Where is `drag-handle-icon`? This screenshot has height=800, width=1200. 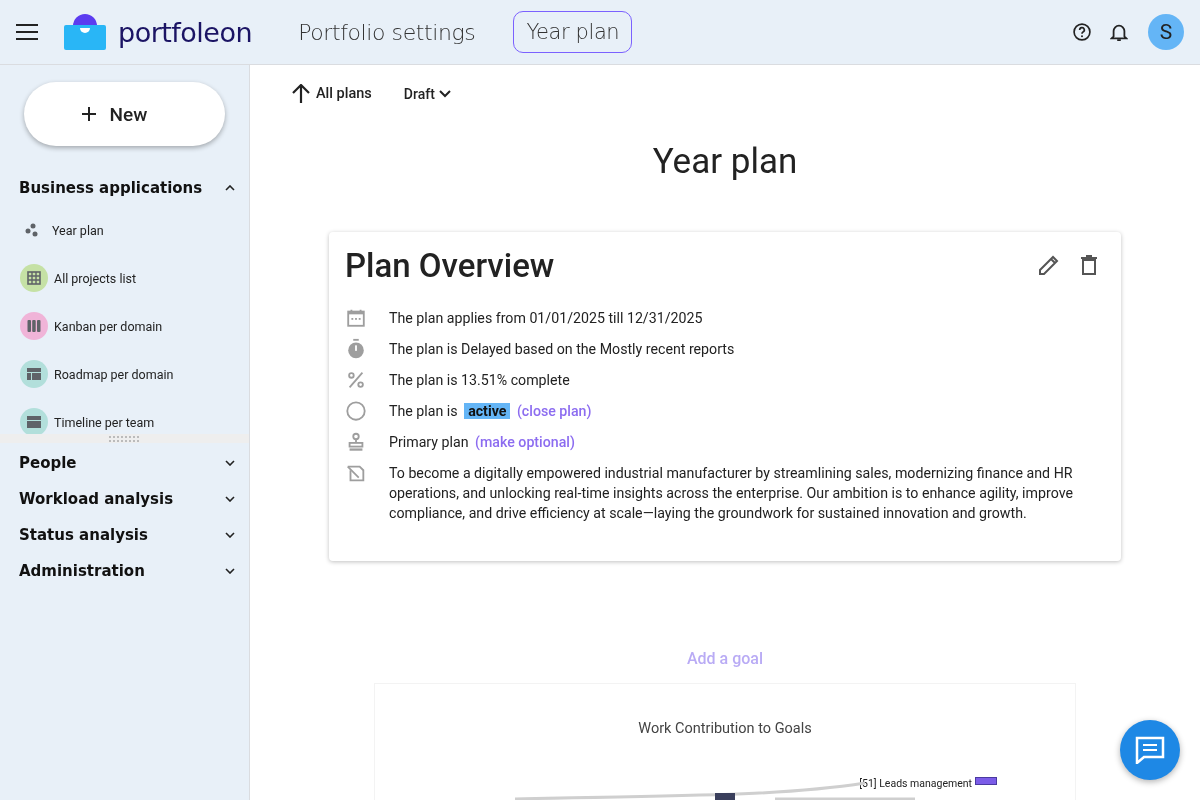 drag-handle-icon is located at coordinates (124, 438).